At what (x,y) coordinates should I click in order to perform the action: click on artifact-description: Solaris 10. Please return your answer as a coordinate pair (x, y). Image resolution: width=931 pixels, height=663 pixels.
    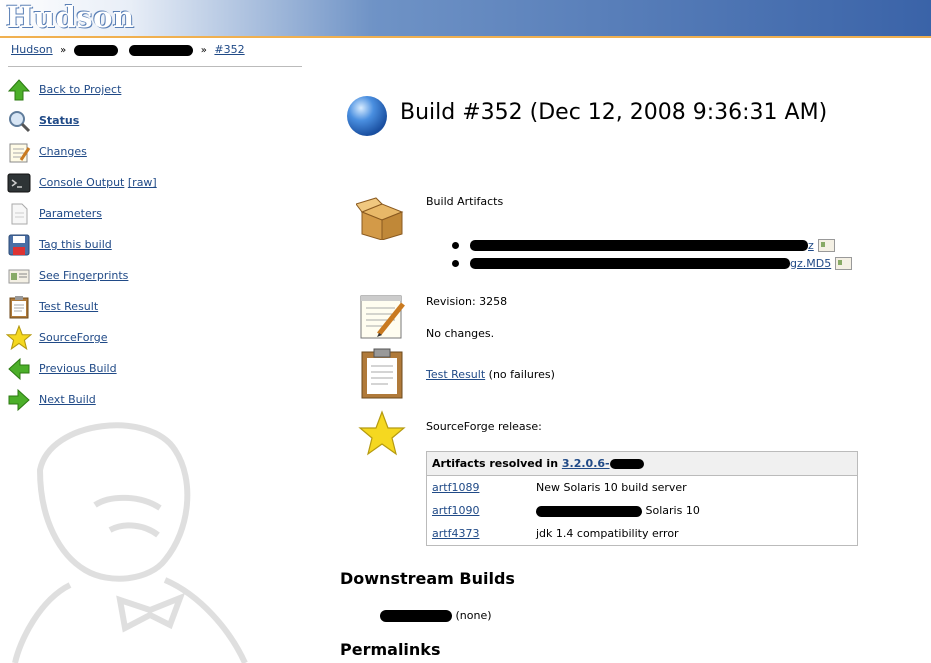
    Looking at the image, I should click on (672, 510).